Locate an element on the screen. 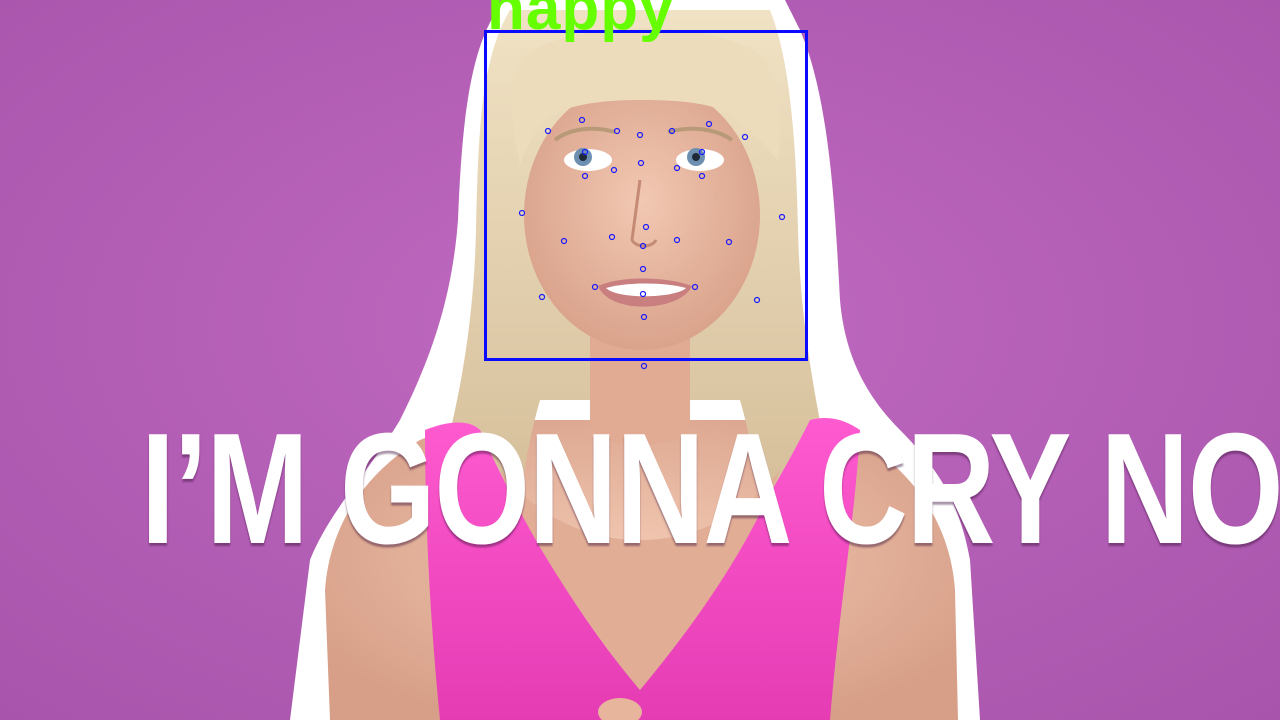 The image size is (1280, 720). emotion-label: happy is located at coordinates (581, 21).